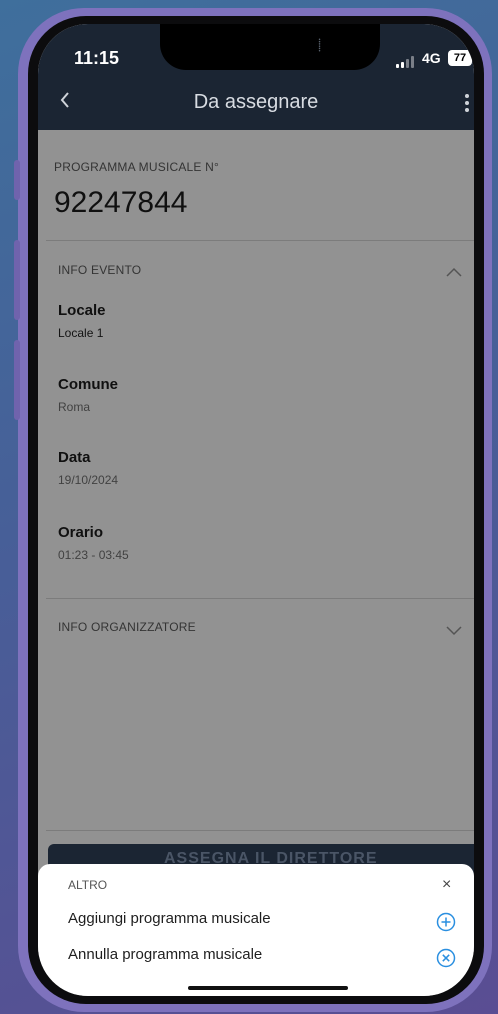 This screenshot has width=498, height=1014. I want to click on home-indicator, so click(268, 988).